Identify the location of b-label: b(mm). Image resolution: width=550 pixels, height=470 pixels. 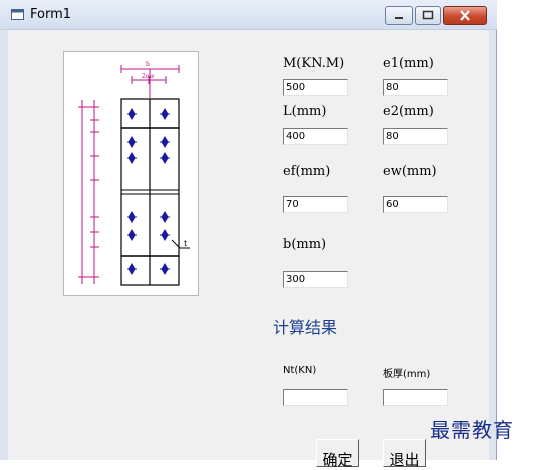
(305, 244).